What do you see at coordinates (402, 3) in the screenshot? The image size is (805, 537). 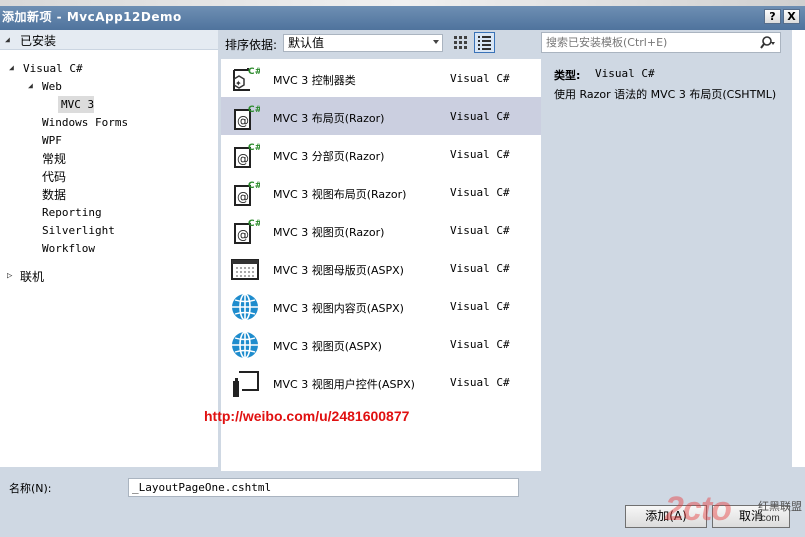 I see `taskbar-strip` at bounding box center [402, 3].